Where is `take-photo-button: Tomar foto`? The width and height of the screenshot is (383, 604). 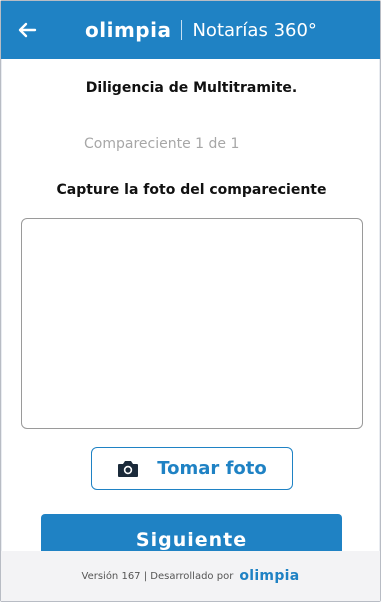
take-photo-button: Tomar foto is located at coordinates (192, 468).